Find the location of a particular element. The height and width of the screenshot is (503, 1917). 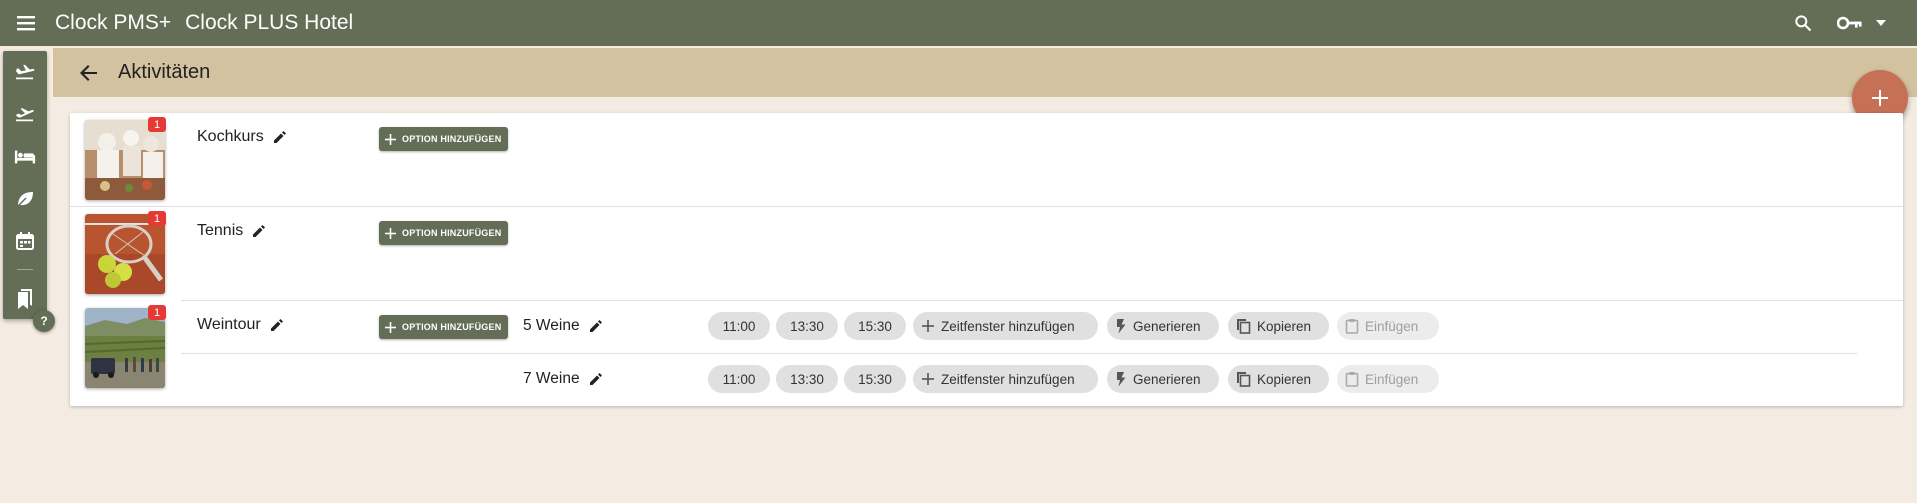

back-button is located at coordinates (89, 72).